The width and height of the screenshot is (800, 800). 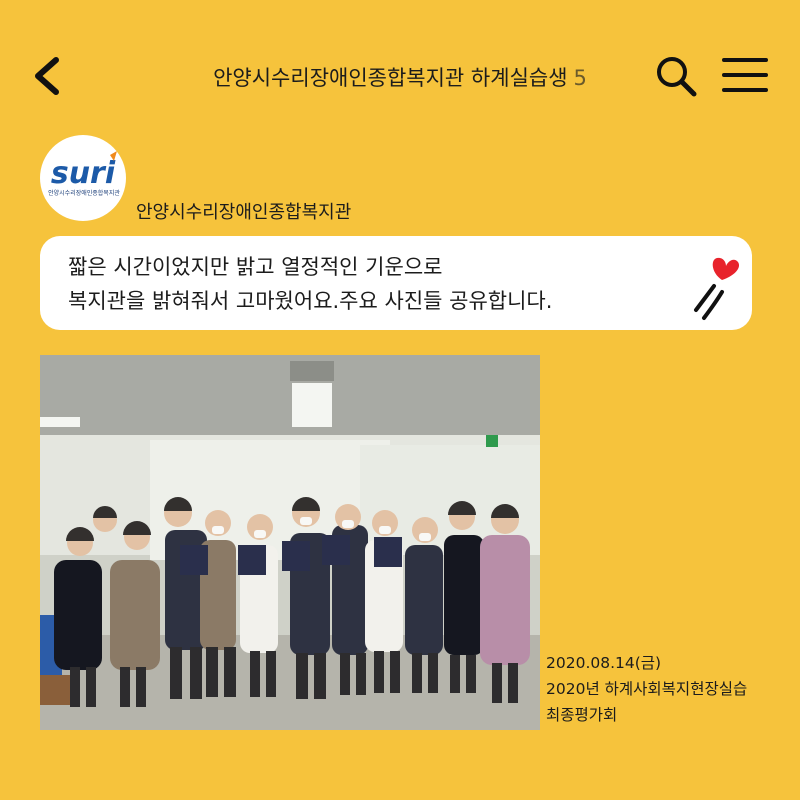 I want to click on photo-caption: 2020.08.14(금) 2020년 하계사회복지현장실습 최종평가회, so click(x=646, y=689).